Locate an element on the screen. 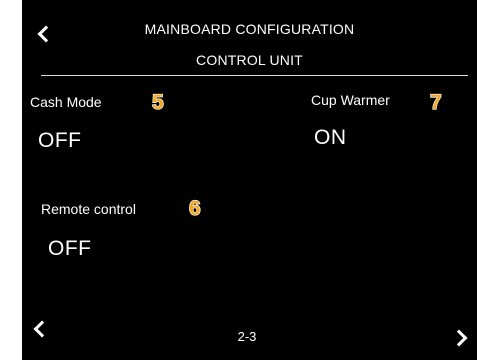 The width and height of the screenshot is (477, 360). chevron-right-icon is located at coordinates (459, 338).